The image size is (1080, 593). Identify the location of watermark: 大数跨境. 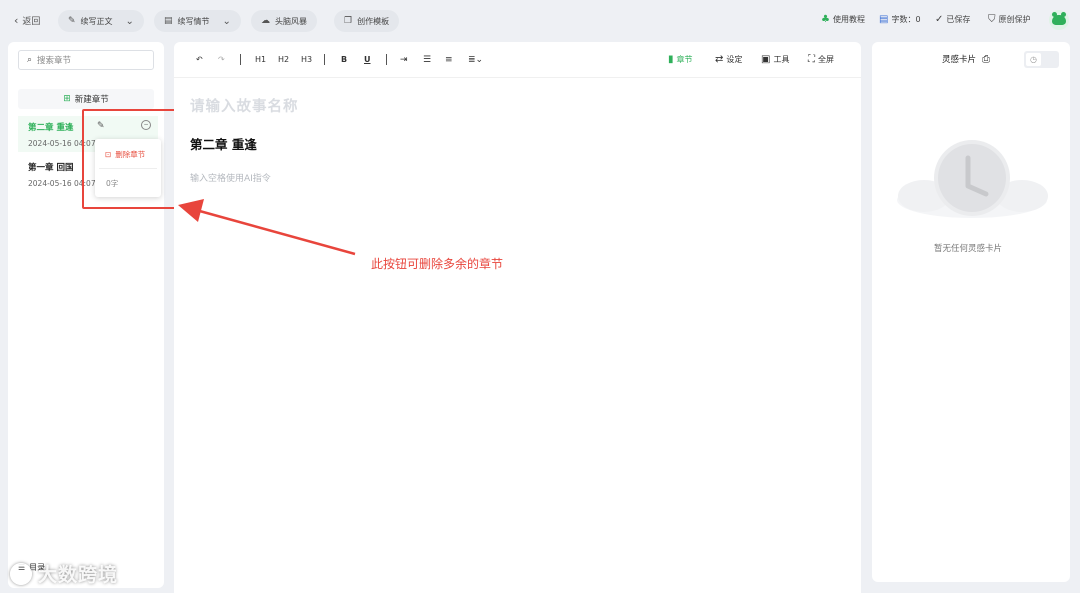
(64, 573).